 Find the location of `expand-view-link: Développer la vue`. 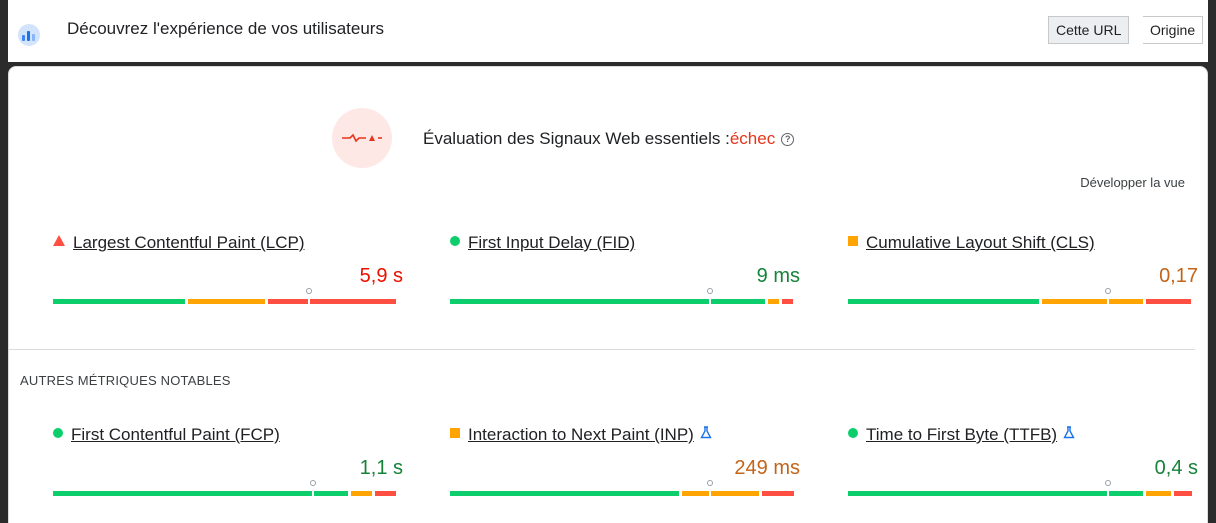

expand-view-link: Développer la vue is located at coordinates (1132, 182).